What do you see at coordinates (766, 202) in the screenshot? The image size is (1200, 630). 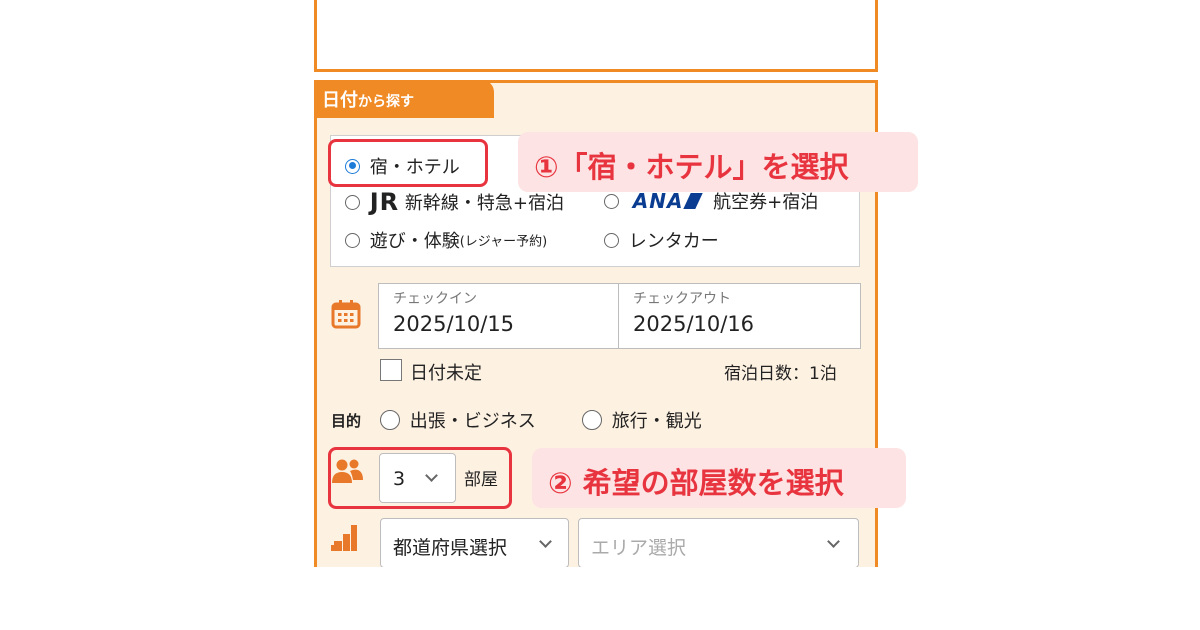 I see `option-ana-label: 航空券+宿泊` at bounding box center [766, 202].